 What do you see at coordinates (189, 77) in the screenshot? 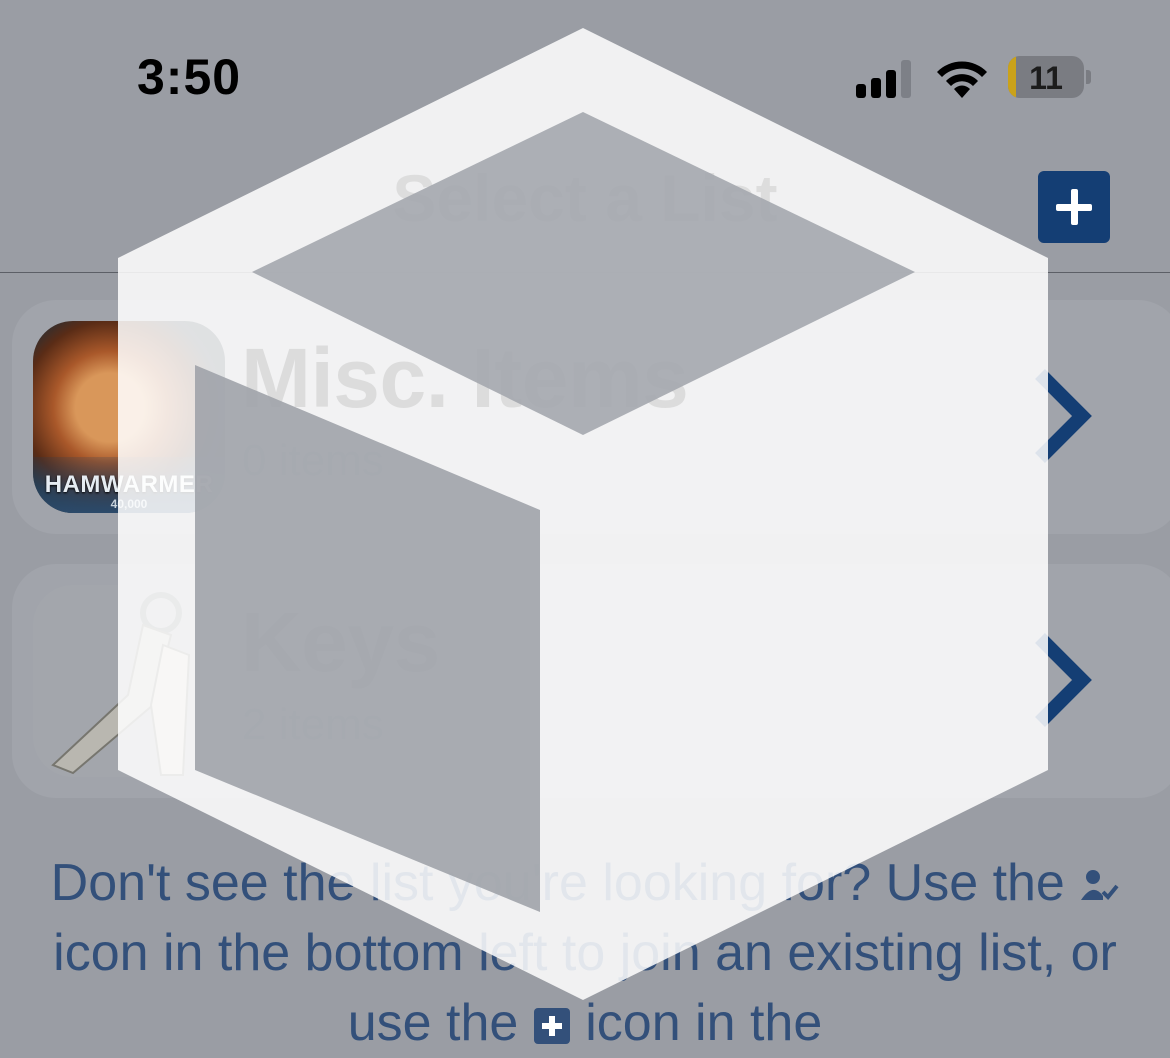
I see `status-time: 3:50` at bounding box center [189, 77].